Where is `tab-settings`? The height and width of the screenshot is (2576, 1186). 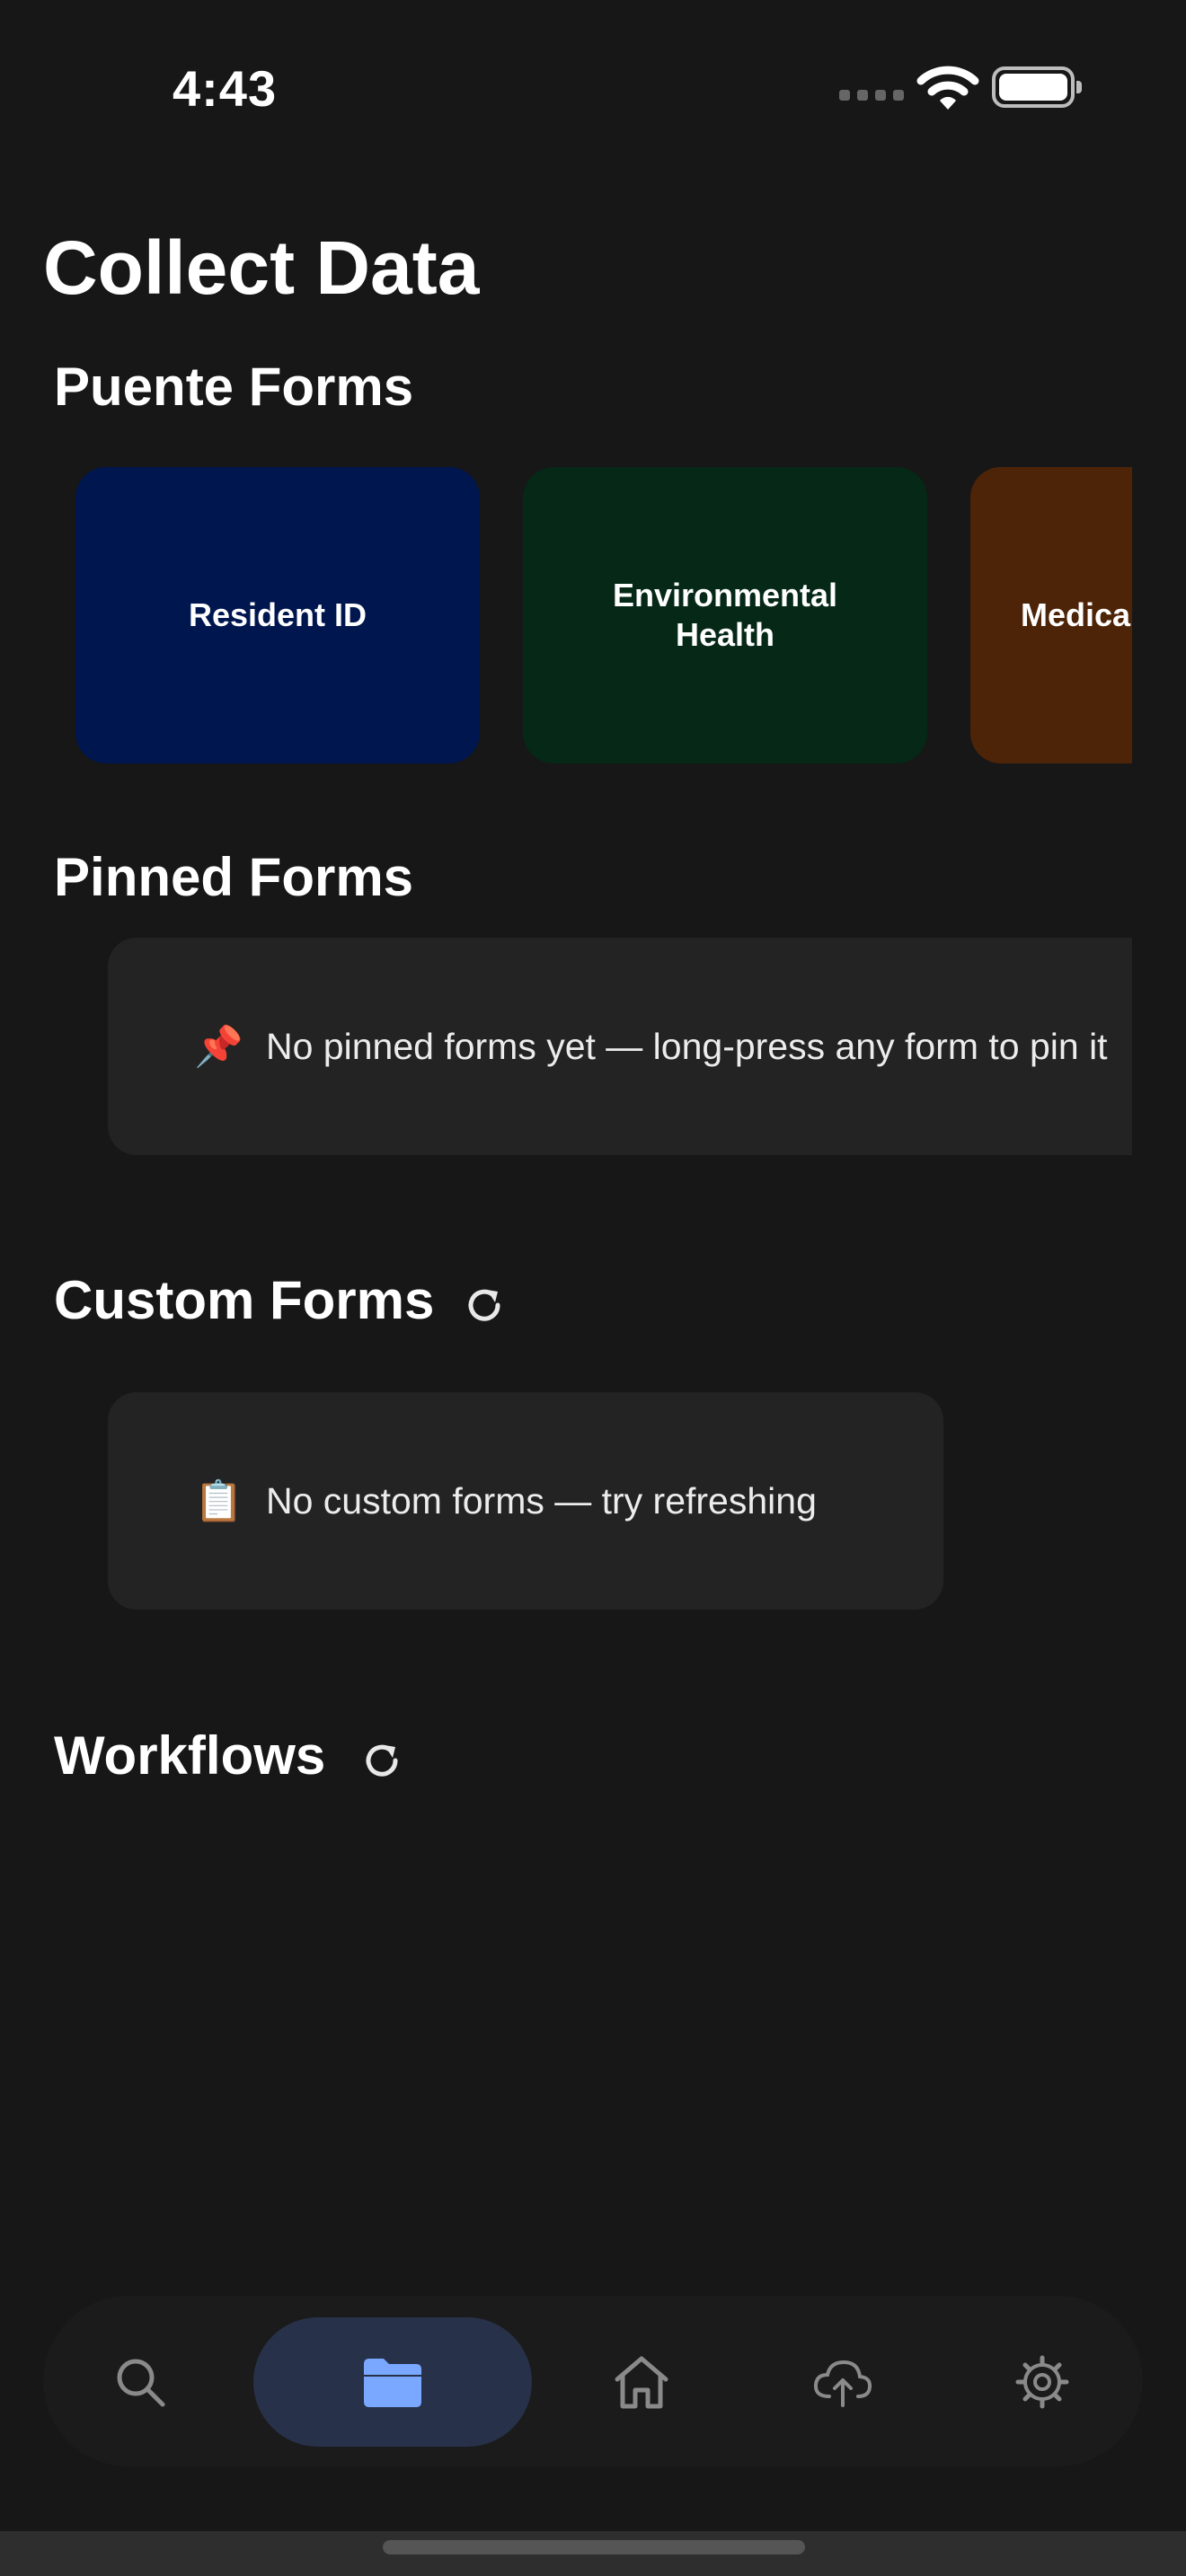
tab-settings is located at coordinates (1042, 2382).